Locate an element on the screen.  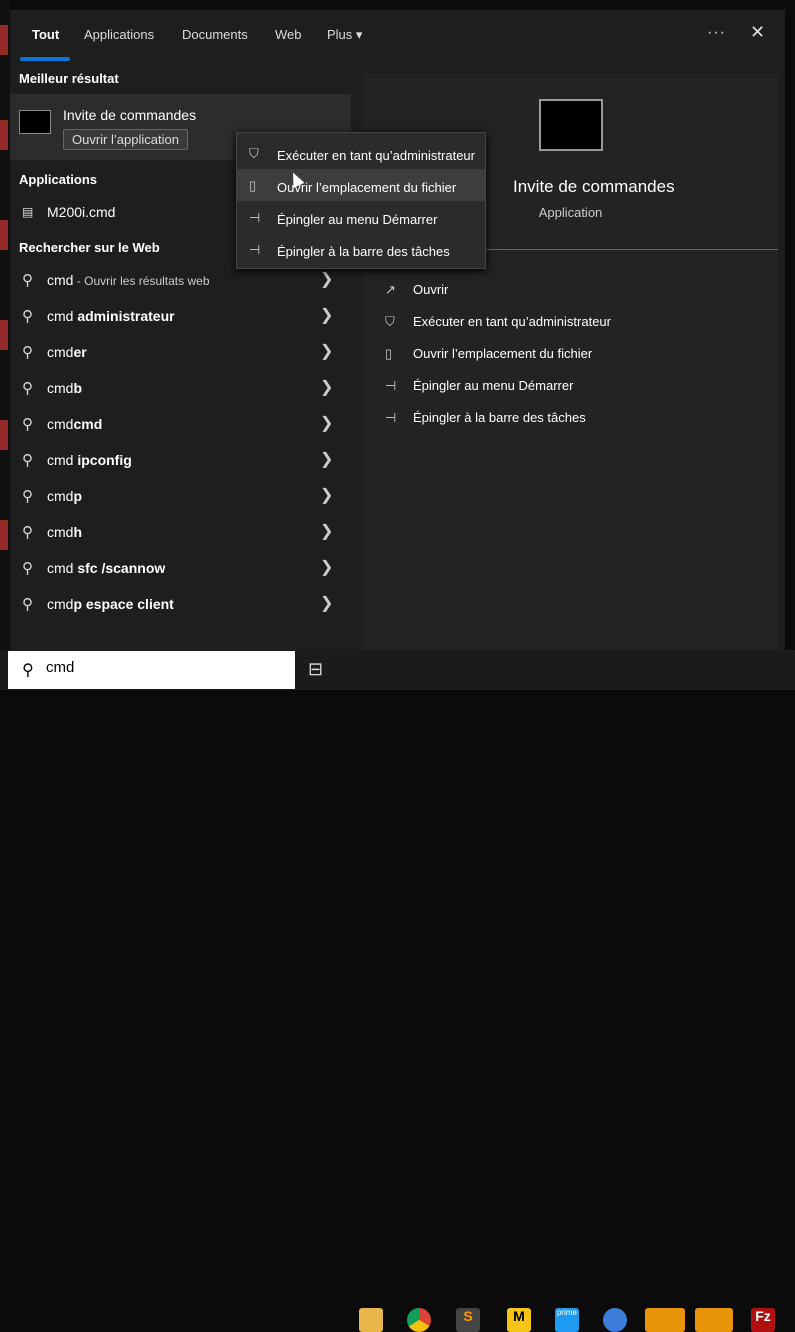
context-menu-label: Épingler au menu Démarrer is located at coordinates (357, 219).